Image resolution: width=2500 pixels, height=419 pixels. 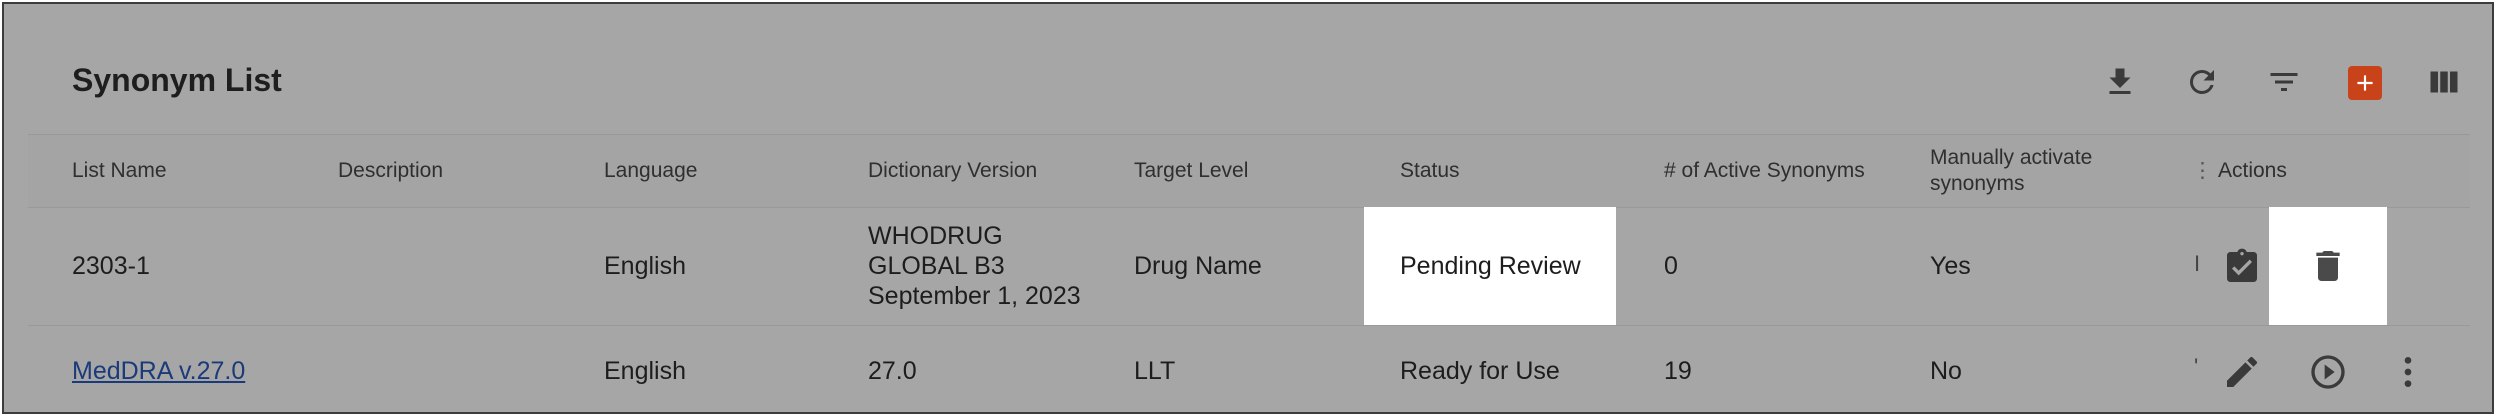 I want to click on column-header-active-synonyms: # of Active Synonyms, so click(x=1764, y=171).